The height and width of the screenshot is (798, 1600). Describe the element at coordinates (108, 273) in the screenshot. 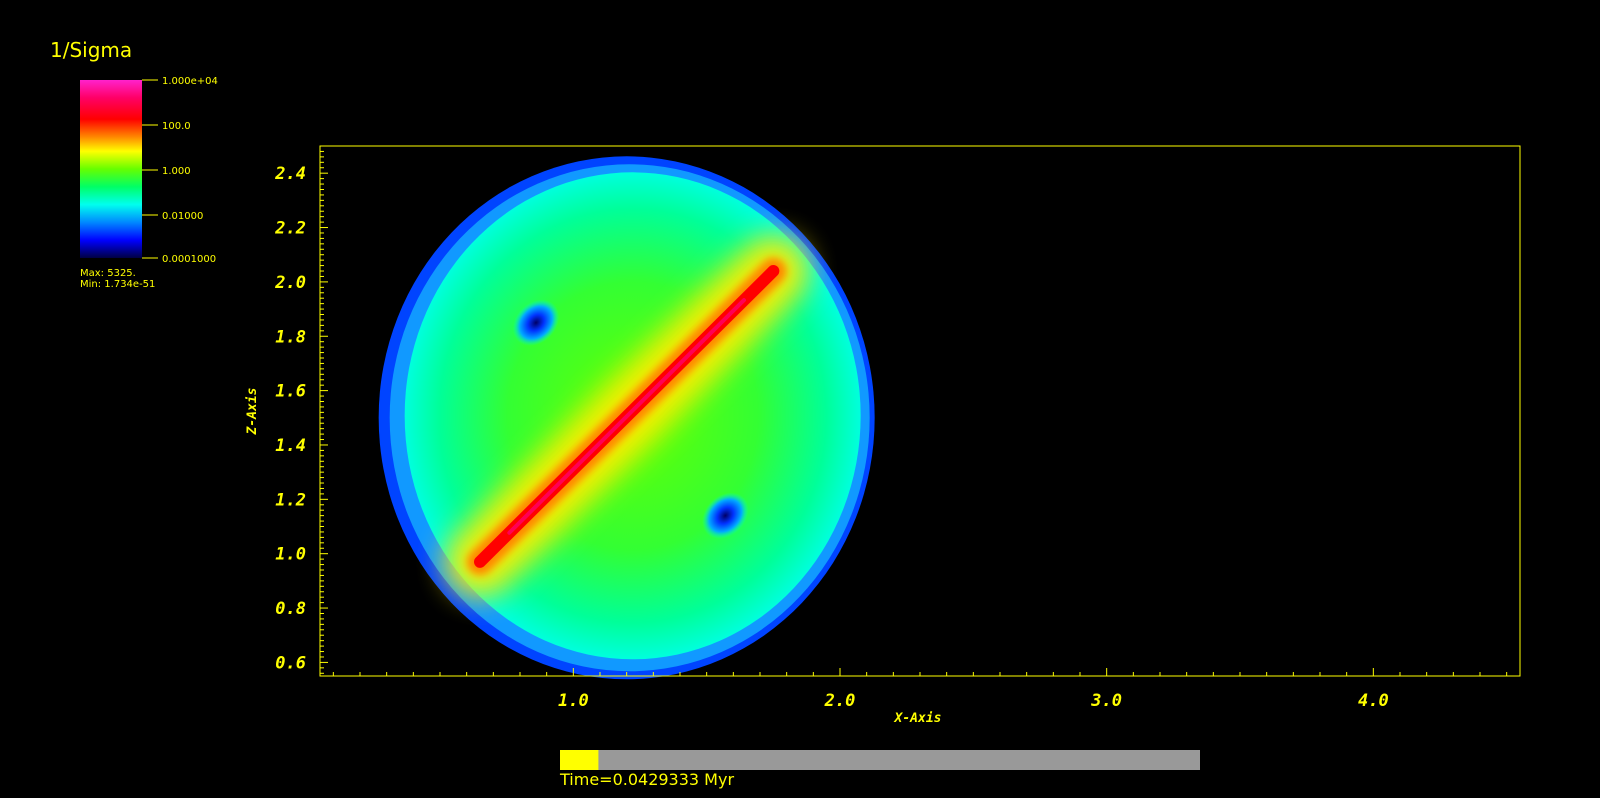

I see `legend-max: Max: 5325.` at that location.